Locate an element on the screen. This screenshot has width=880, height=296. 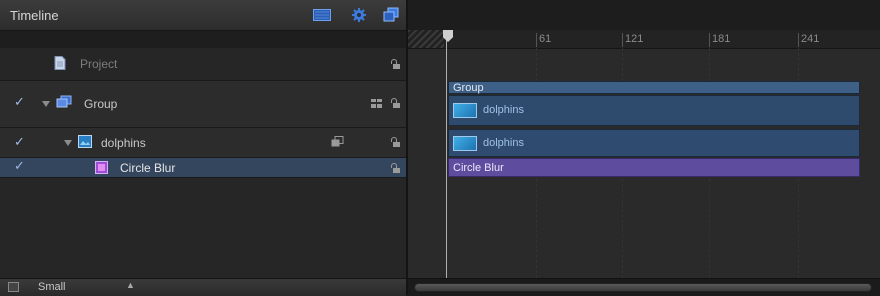
layer-label-circle-blur: Circle Blur is located at coordinates (148, 168).